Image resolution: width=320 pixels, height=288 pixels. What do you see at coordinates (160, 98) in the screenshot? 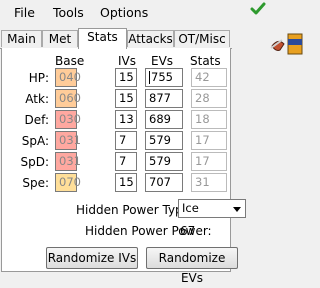
I see `ev-value: 877` at bounding box center [160, 98].